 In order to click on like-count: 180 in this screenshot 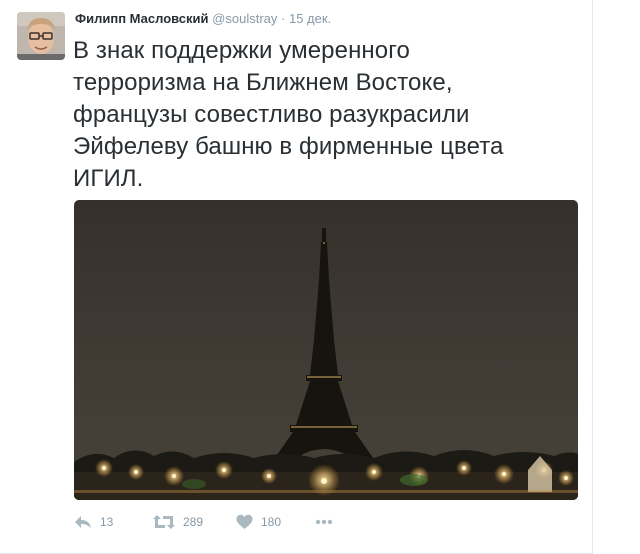, I will do `click(271, 522)`.